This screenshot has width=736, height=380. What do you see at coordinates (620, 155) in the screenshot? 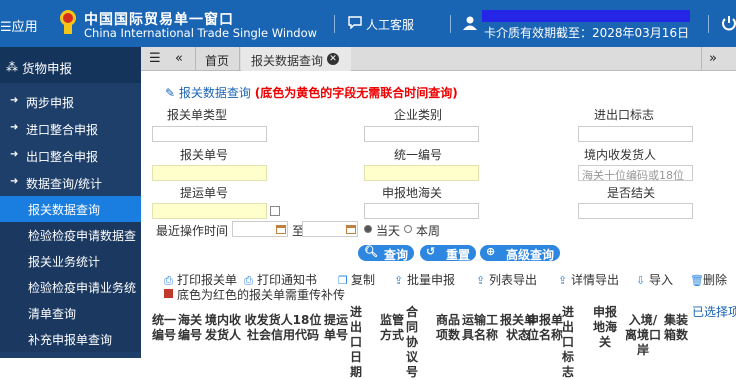
I see `label-consignee: 境内收发货人` at bounding box center [620, 155].